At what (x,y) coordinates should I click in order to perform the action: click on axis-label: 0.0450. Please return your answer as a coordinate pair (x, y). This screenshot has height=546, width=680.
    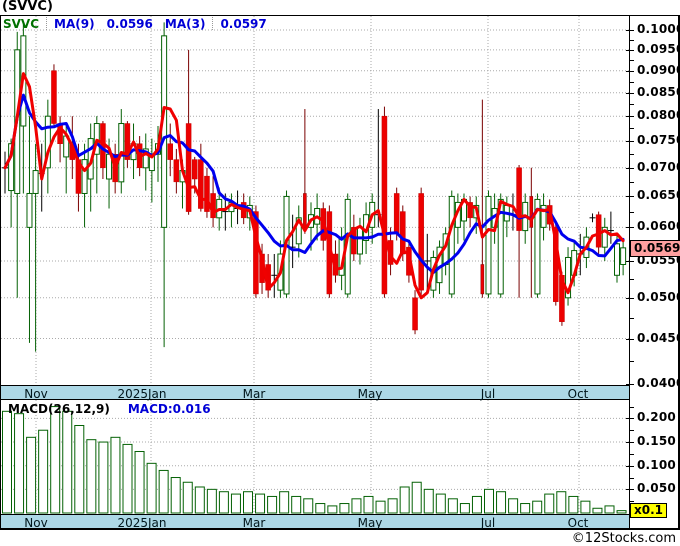
    Looking at the image, I should click on (658, 338).